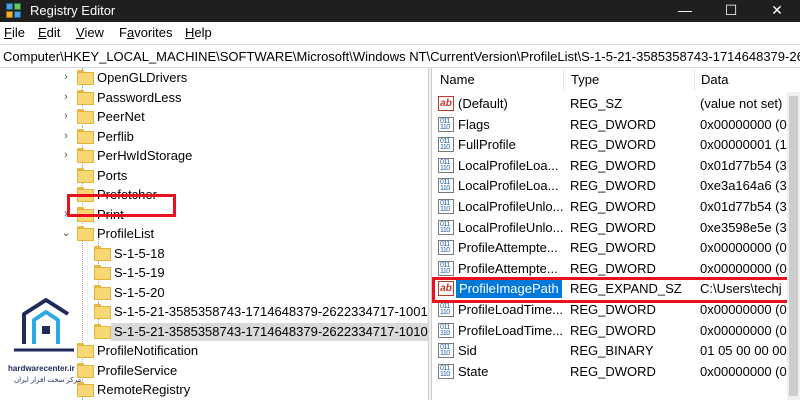 The width and height of the screenshot is (800, 400). I want to click on tree-item-label: ProfileNotification, so click(148, 350).